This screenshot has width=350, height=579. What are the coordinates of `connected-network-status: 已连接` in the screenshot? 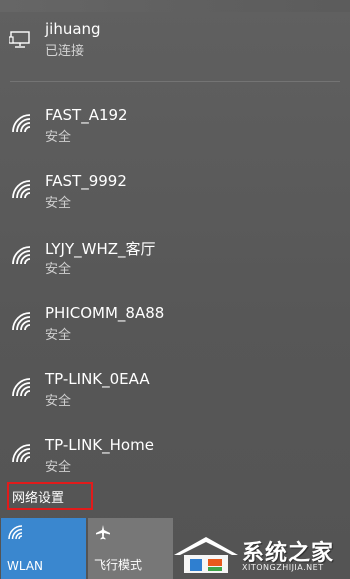 It's located at (65, 51).